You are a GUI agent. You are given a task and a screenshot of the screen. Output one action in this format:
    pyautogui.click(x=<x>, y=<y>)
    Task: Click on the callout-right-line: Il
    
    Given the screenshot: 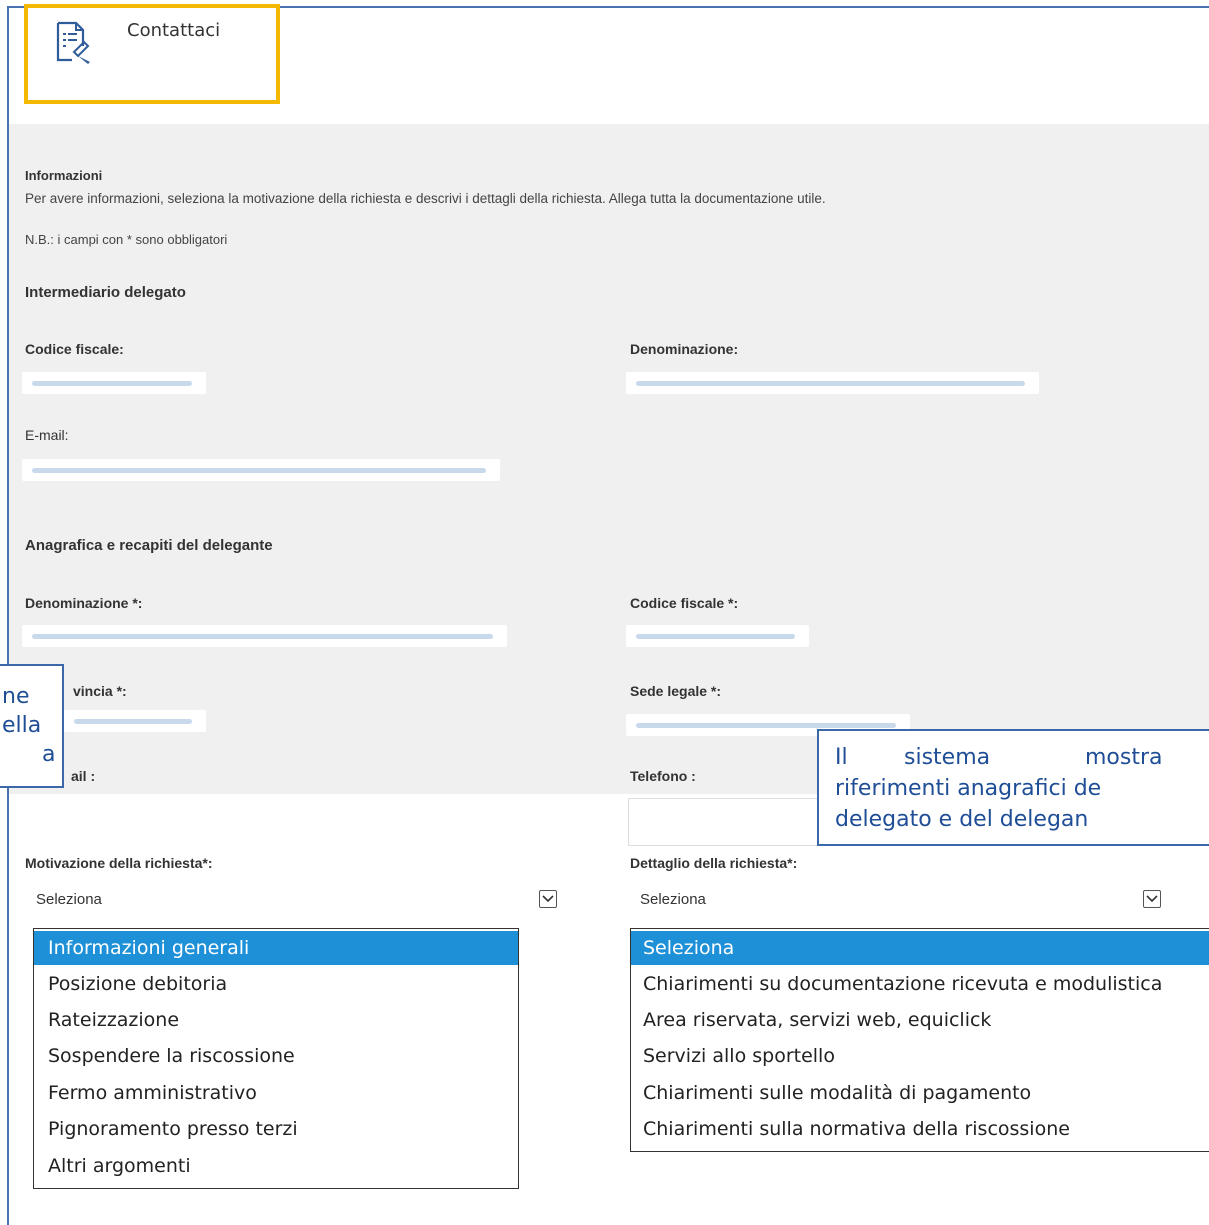 What is the action you would take?
    pyautogui.click(x=841, y=757)
    